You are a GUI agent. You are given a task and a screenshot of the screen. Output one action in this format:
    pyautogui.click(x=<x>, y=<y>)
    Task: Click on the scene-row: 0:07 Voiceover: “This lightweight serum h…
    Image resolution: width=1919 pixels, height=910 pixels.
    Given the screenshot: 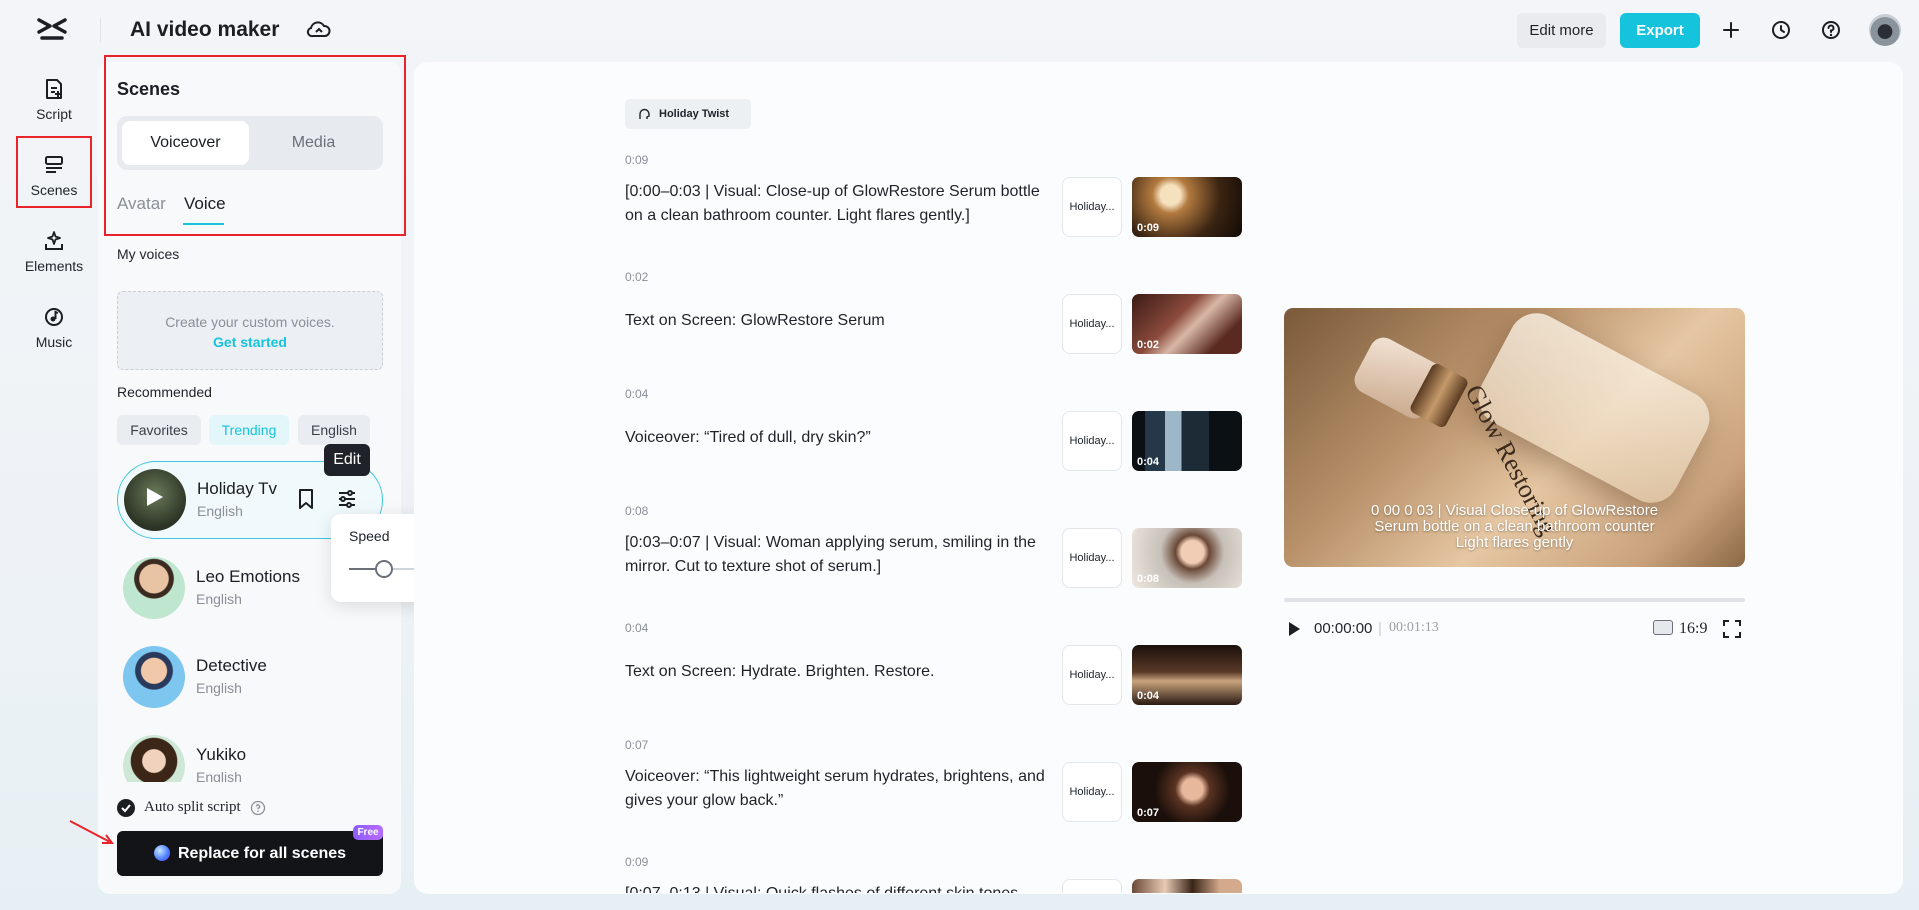 What is the action you would take?
    pyautogui.click(x=935, y=778)
    